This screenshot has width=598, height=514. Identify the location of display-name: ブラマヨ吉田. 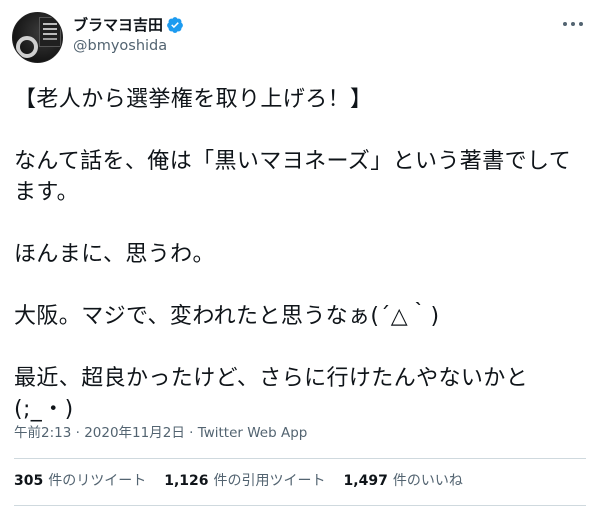
(118, 25).